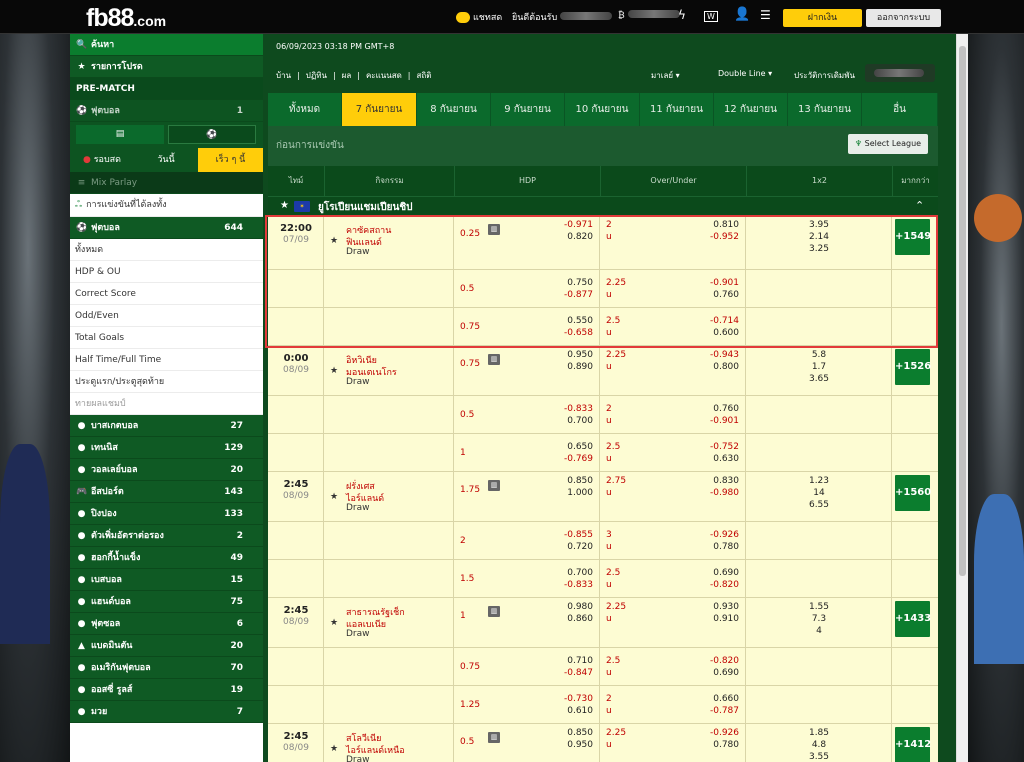 This screenshot has width=1024, height=762. What do you see at coordinates (166, 624) in the screenshot?
I see `sidebar-item-sport: ● ฟุตซอล 6` at bounding box center [166, 624].